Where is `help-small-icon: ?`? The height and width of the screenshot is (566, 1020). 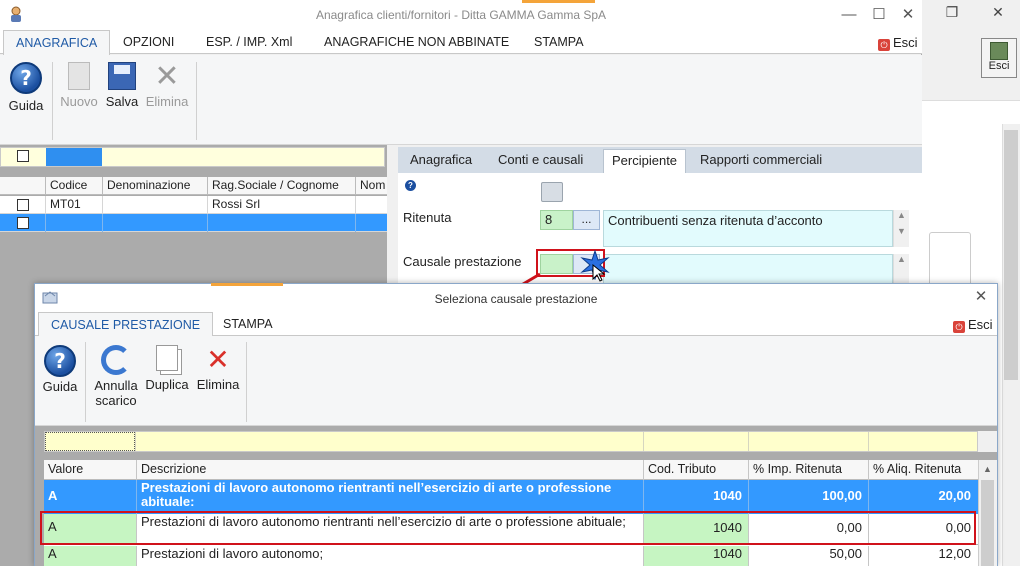 help-small-icon: ? is located at coordinates (410, 185).